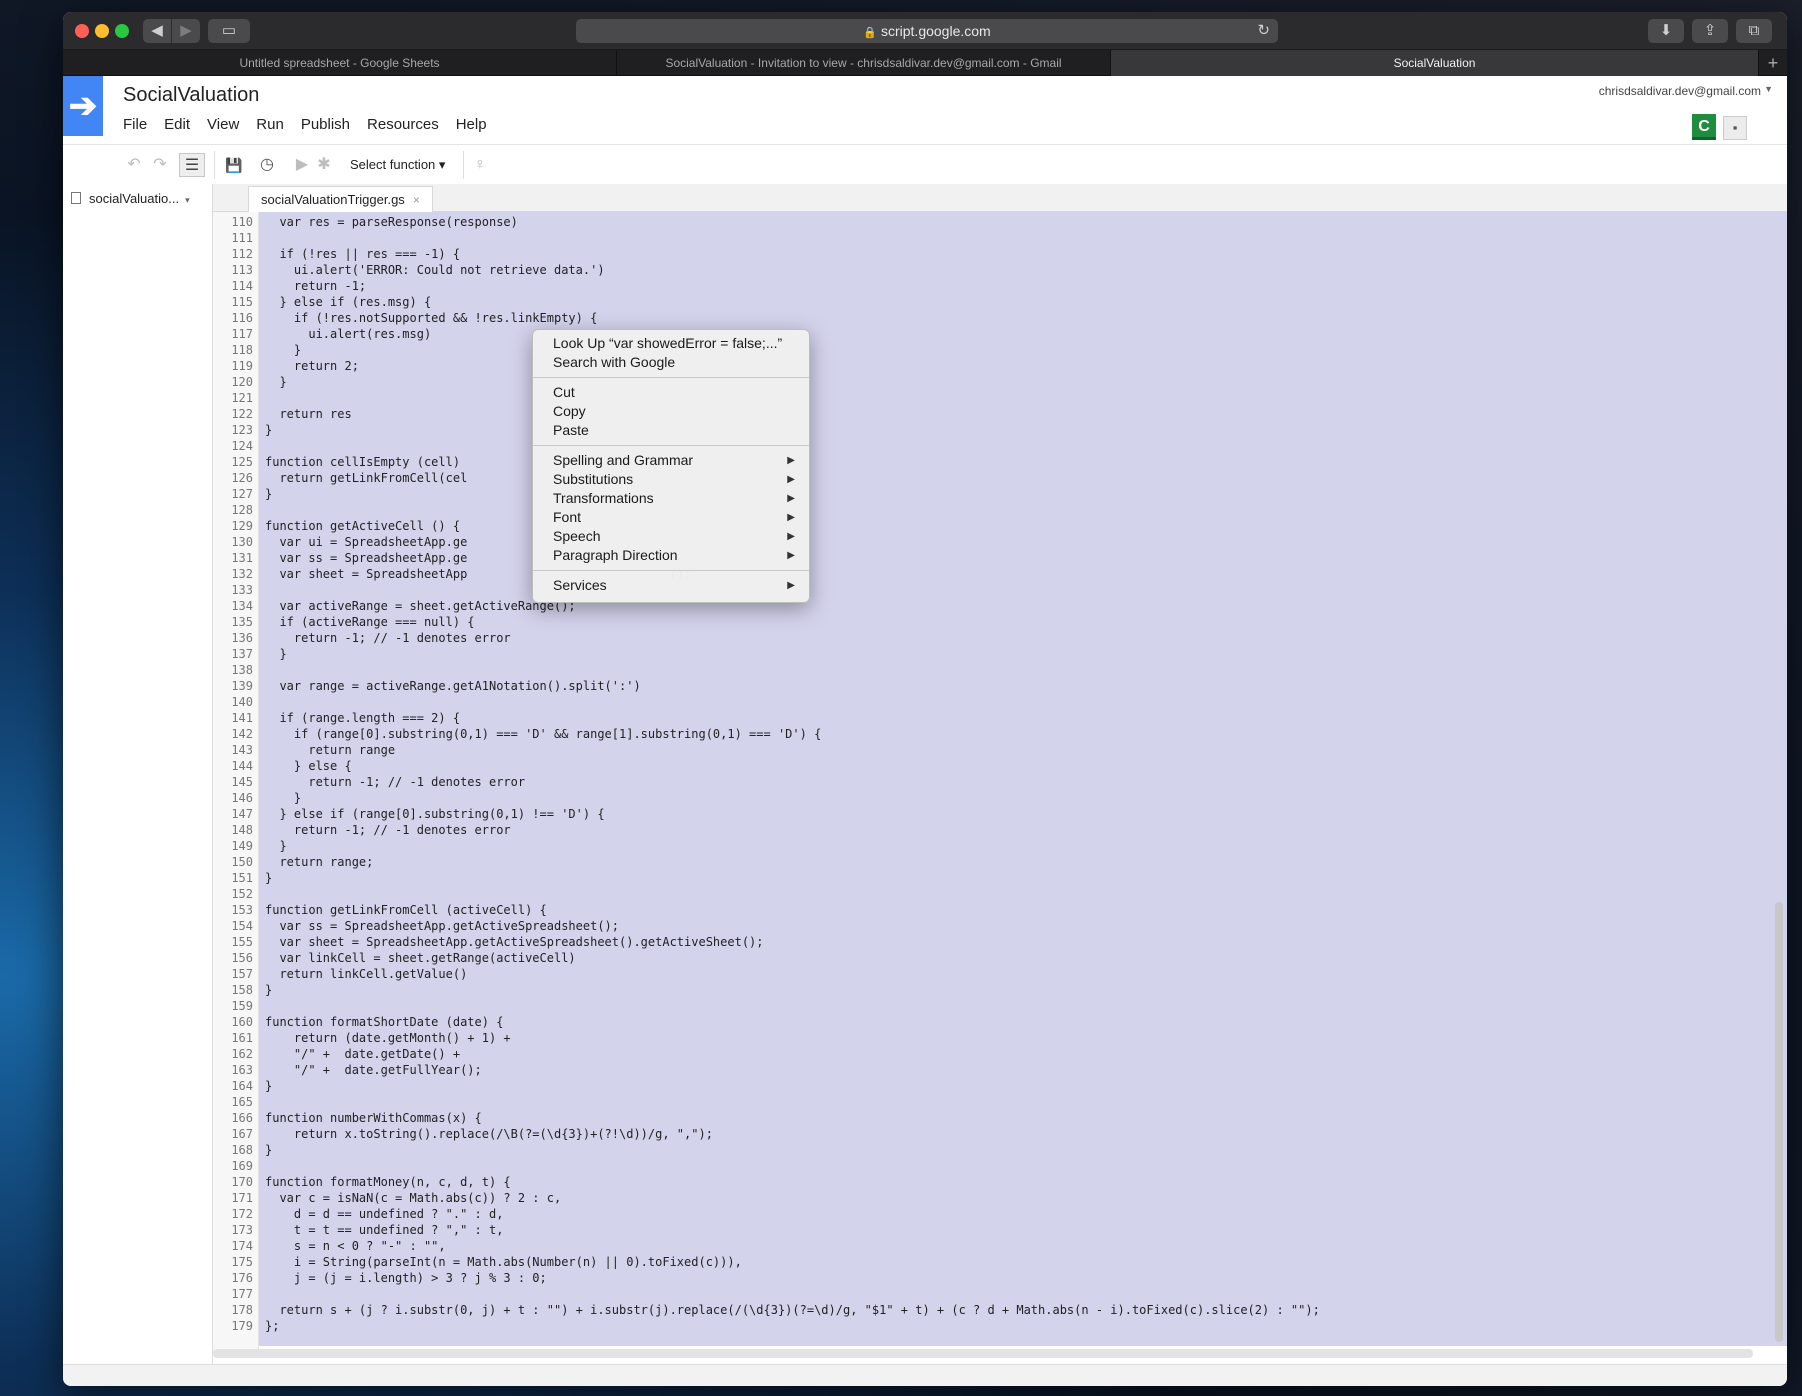 The width and height of the screenshot is (1802, 1396). Describe the element at coordinates (362, 718) in the screenshot. I see `code-line: if (range.length === 2) {` at that location.